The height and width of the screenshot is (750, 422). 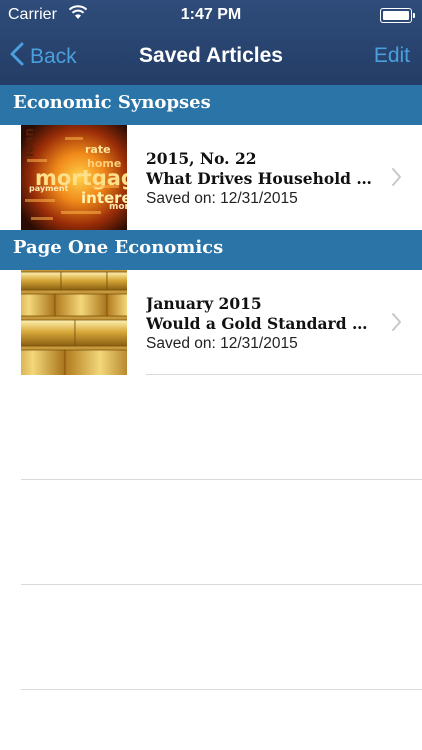 I want to click on thumb-word: rate, so click(x=98, y=149).